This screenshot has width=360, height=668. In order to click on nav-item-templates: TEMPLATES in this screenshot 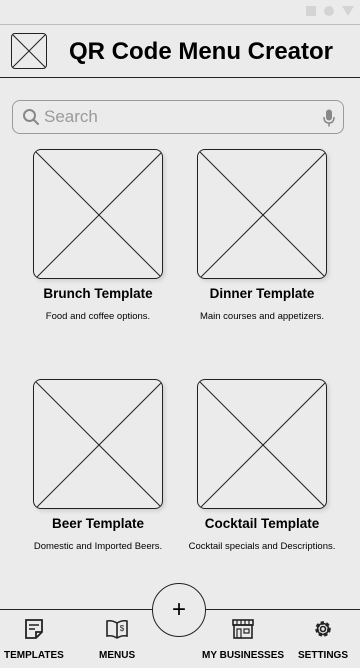, I will do `click(34, 639)`.